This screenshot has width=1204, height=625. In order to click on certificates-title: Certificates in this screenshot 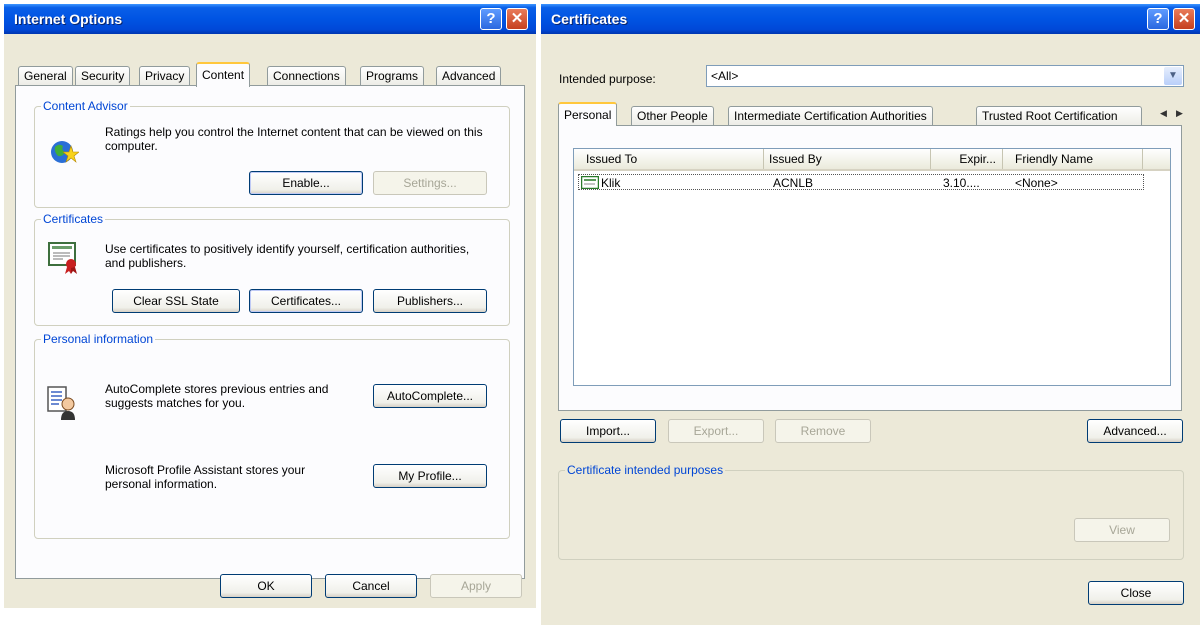, I will do `click(589, 19)`.